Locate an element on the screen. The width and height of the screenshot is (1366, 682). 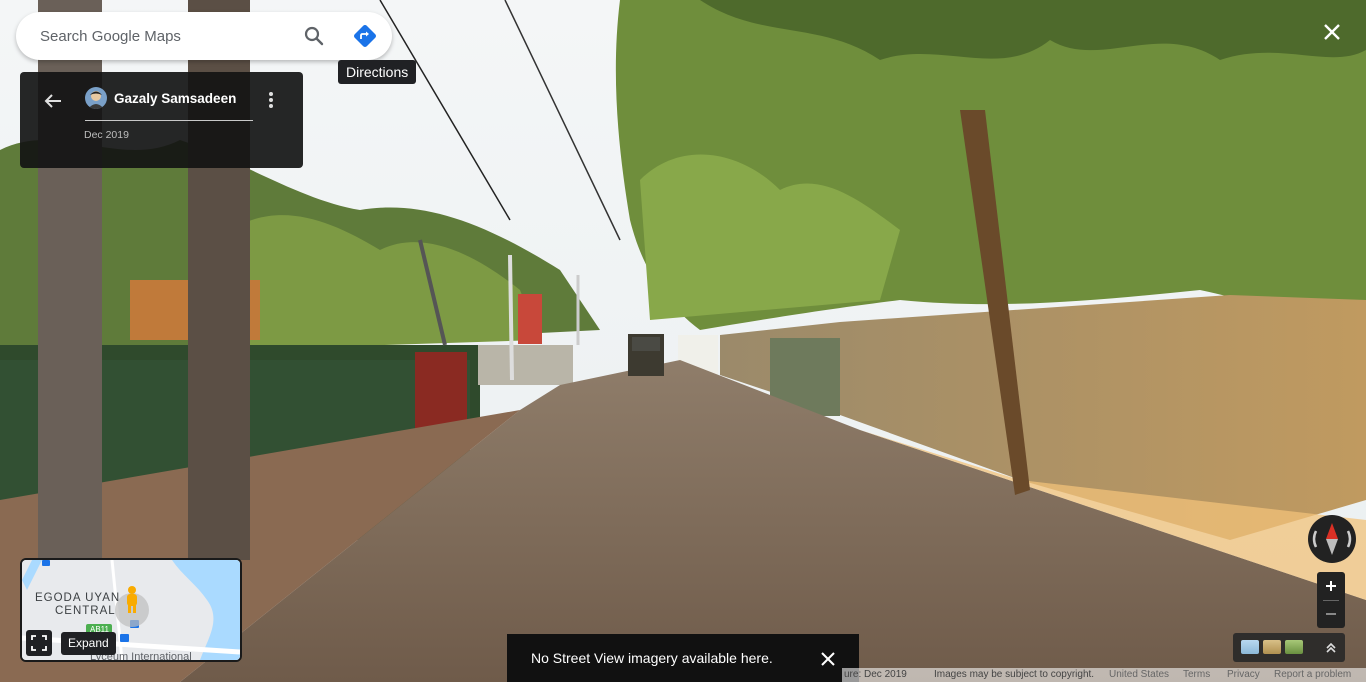
map-label-egoda: EGODA UYAN is located at coordinates (77, 598).